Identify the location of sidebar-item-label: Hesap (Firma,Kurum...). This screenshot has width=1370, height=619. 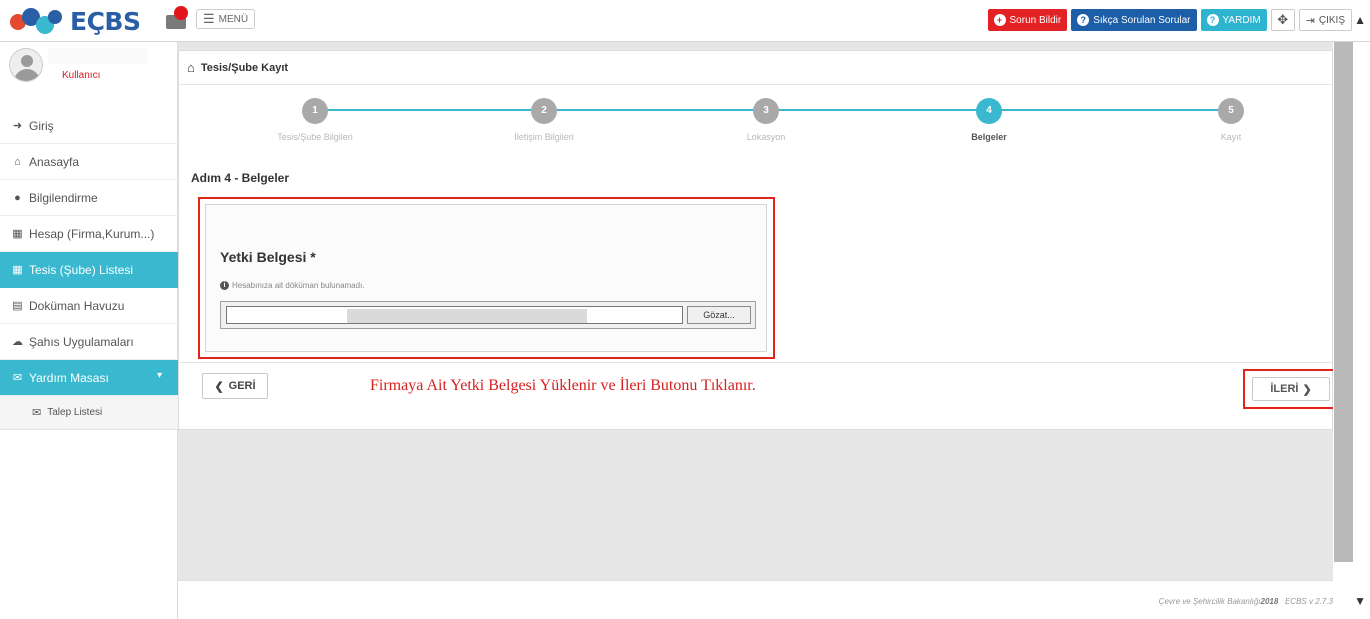
(92, 233).